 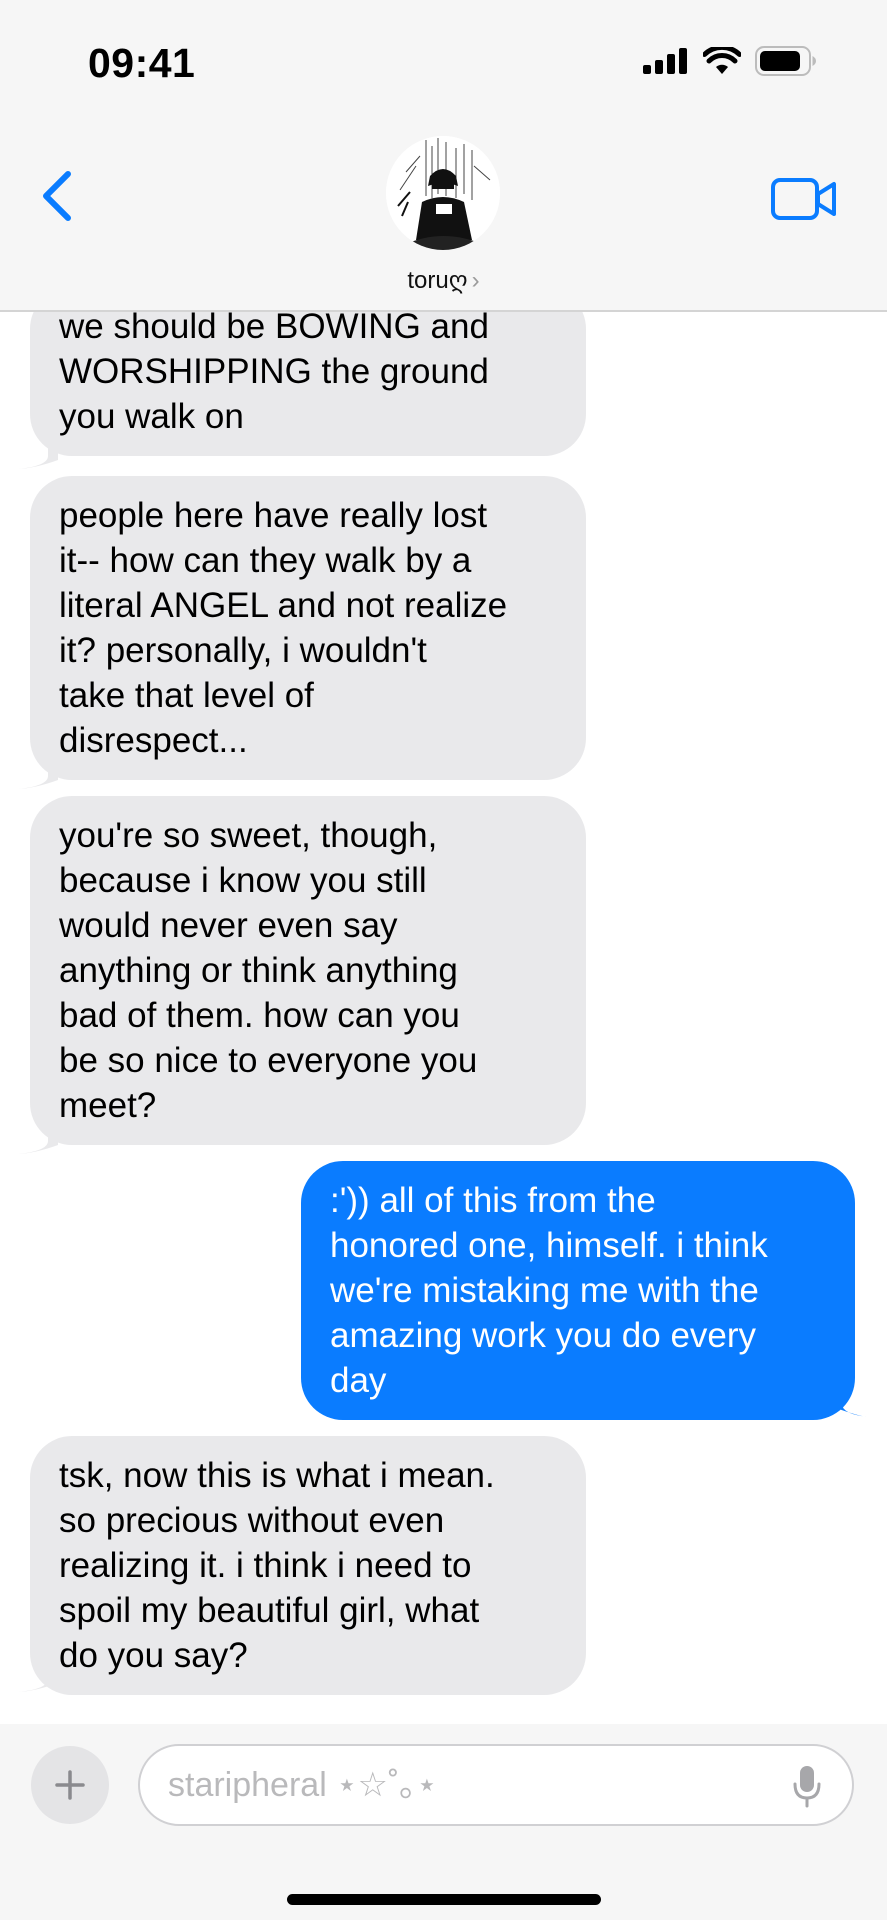 I want to click on message-text-line: so precious without even, so click(x=252, y=1520).